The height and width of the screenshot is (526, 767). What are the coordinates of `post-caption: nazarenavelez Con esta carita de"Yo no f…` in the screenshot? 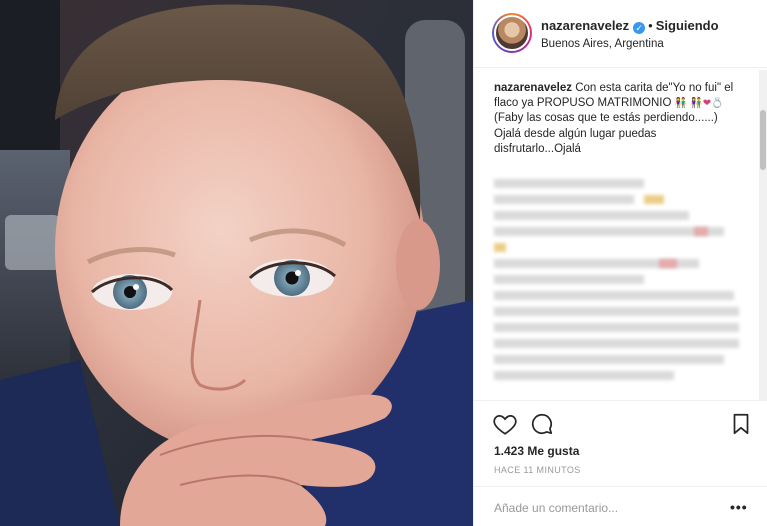 It's located at (616, 119).